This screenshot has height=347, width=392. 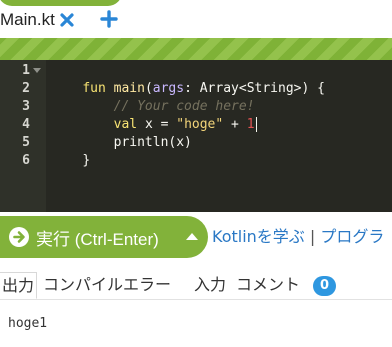 I want to click on code-line: fun main(args: Array<String>) {, so click(x=188, y=79).